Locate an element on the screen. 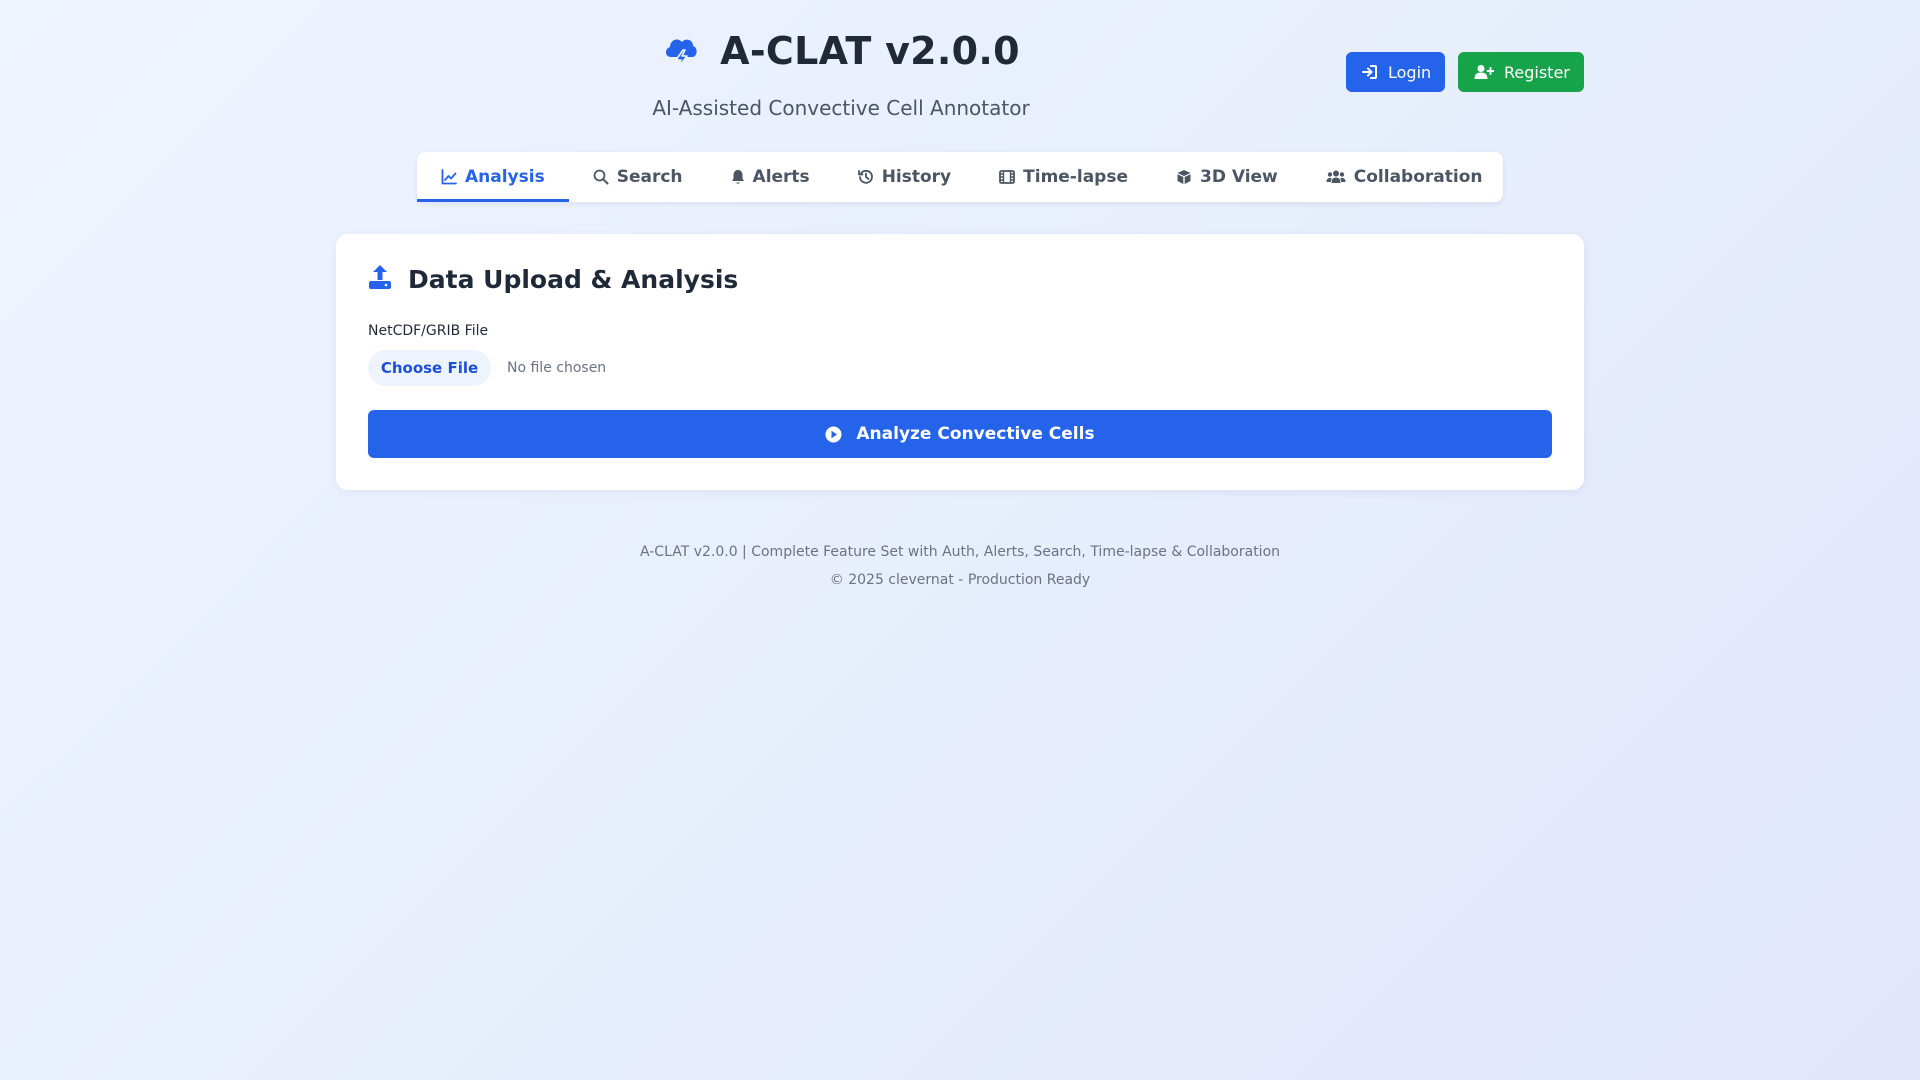 The height and width of the screenshot is (1080, 1920). tab-label: Search is located at coordinates (649, 177).